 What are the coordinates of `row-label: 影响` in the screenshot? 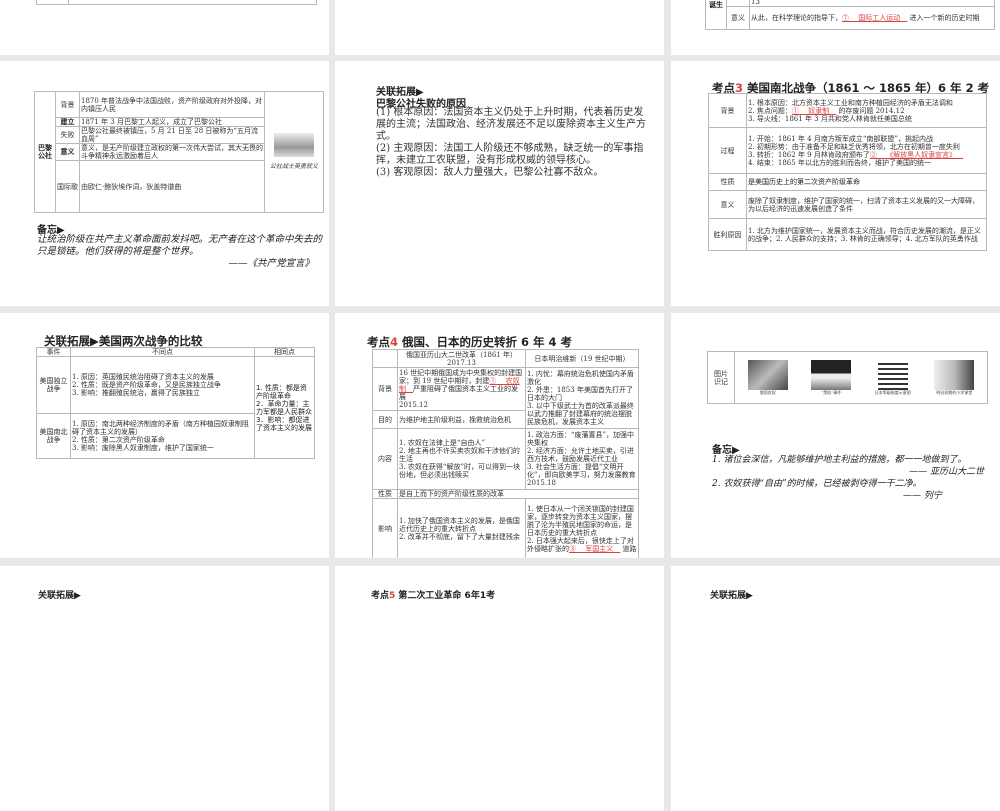 It's located at (385, 528).